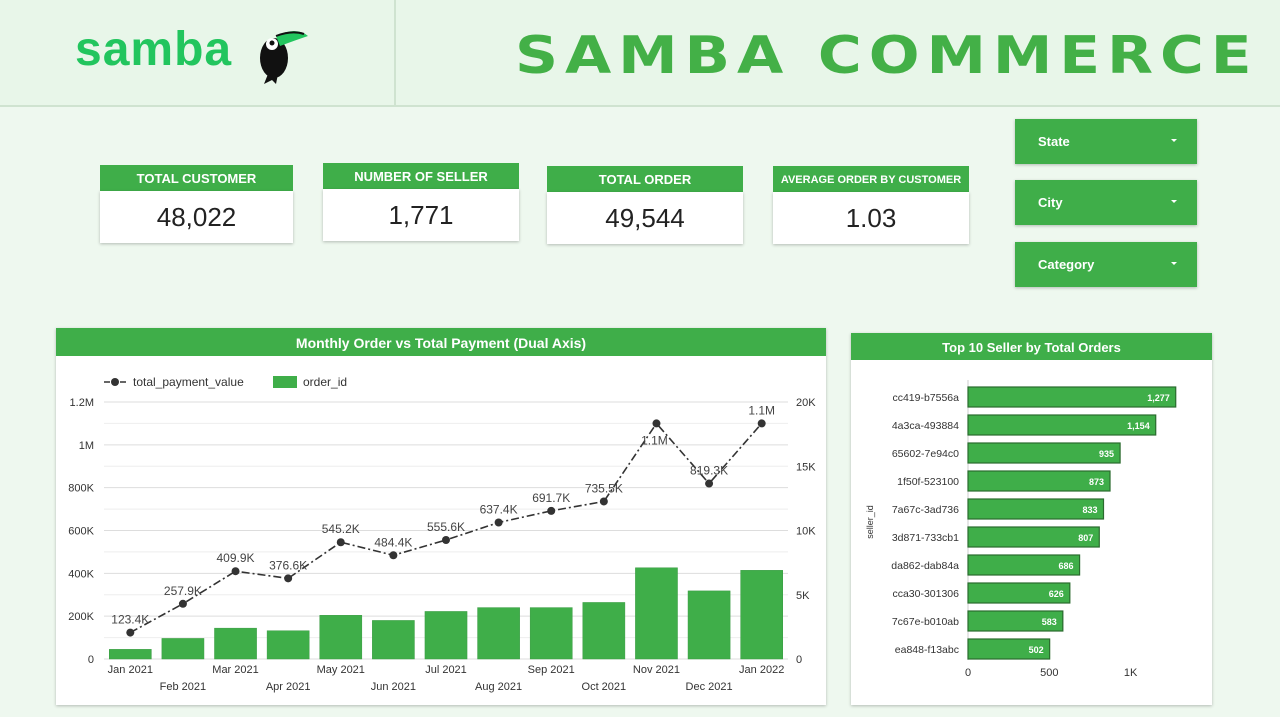 This screenshot has height=717, width=1280. Describe the element at coordinates (551, 670) in the screenshot. I see `x-tick-label: Sep 2021` at that location.